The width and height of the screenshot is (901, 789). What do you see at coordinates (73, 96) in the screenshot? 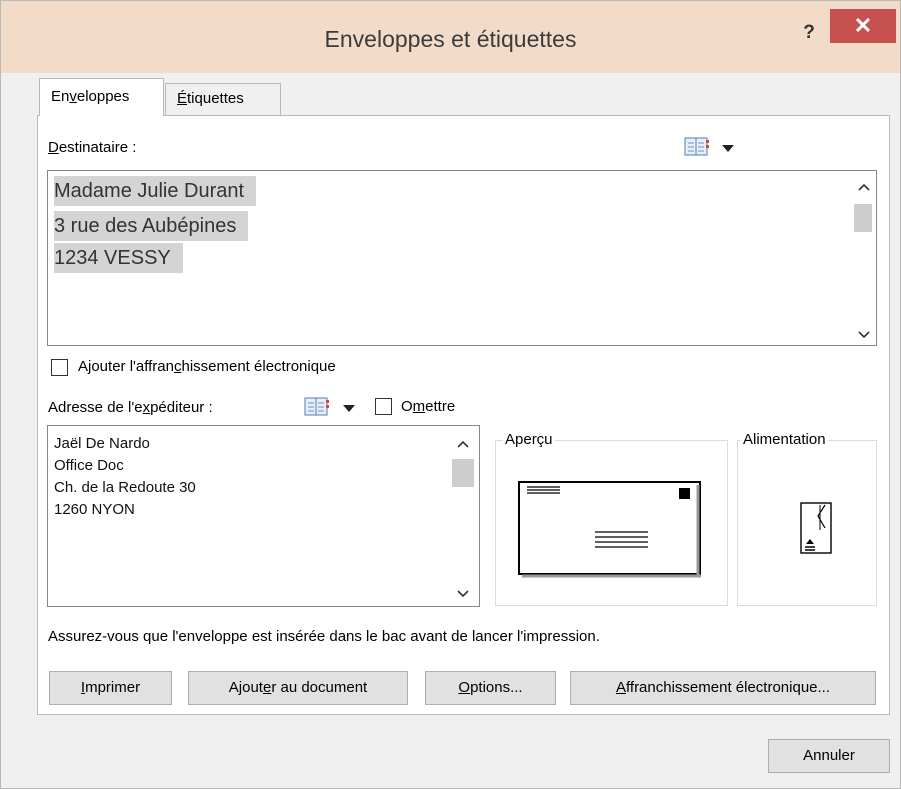
I see `tab-label-accesskey: v` at bounding box center [73, 96].